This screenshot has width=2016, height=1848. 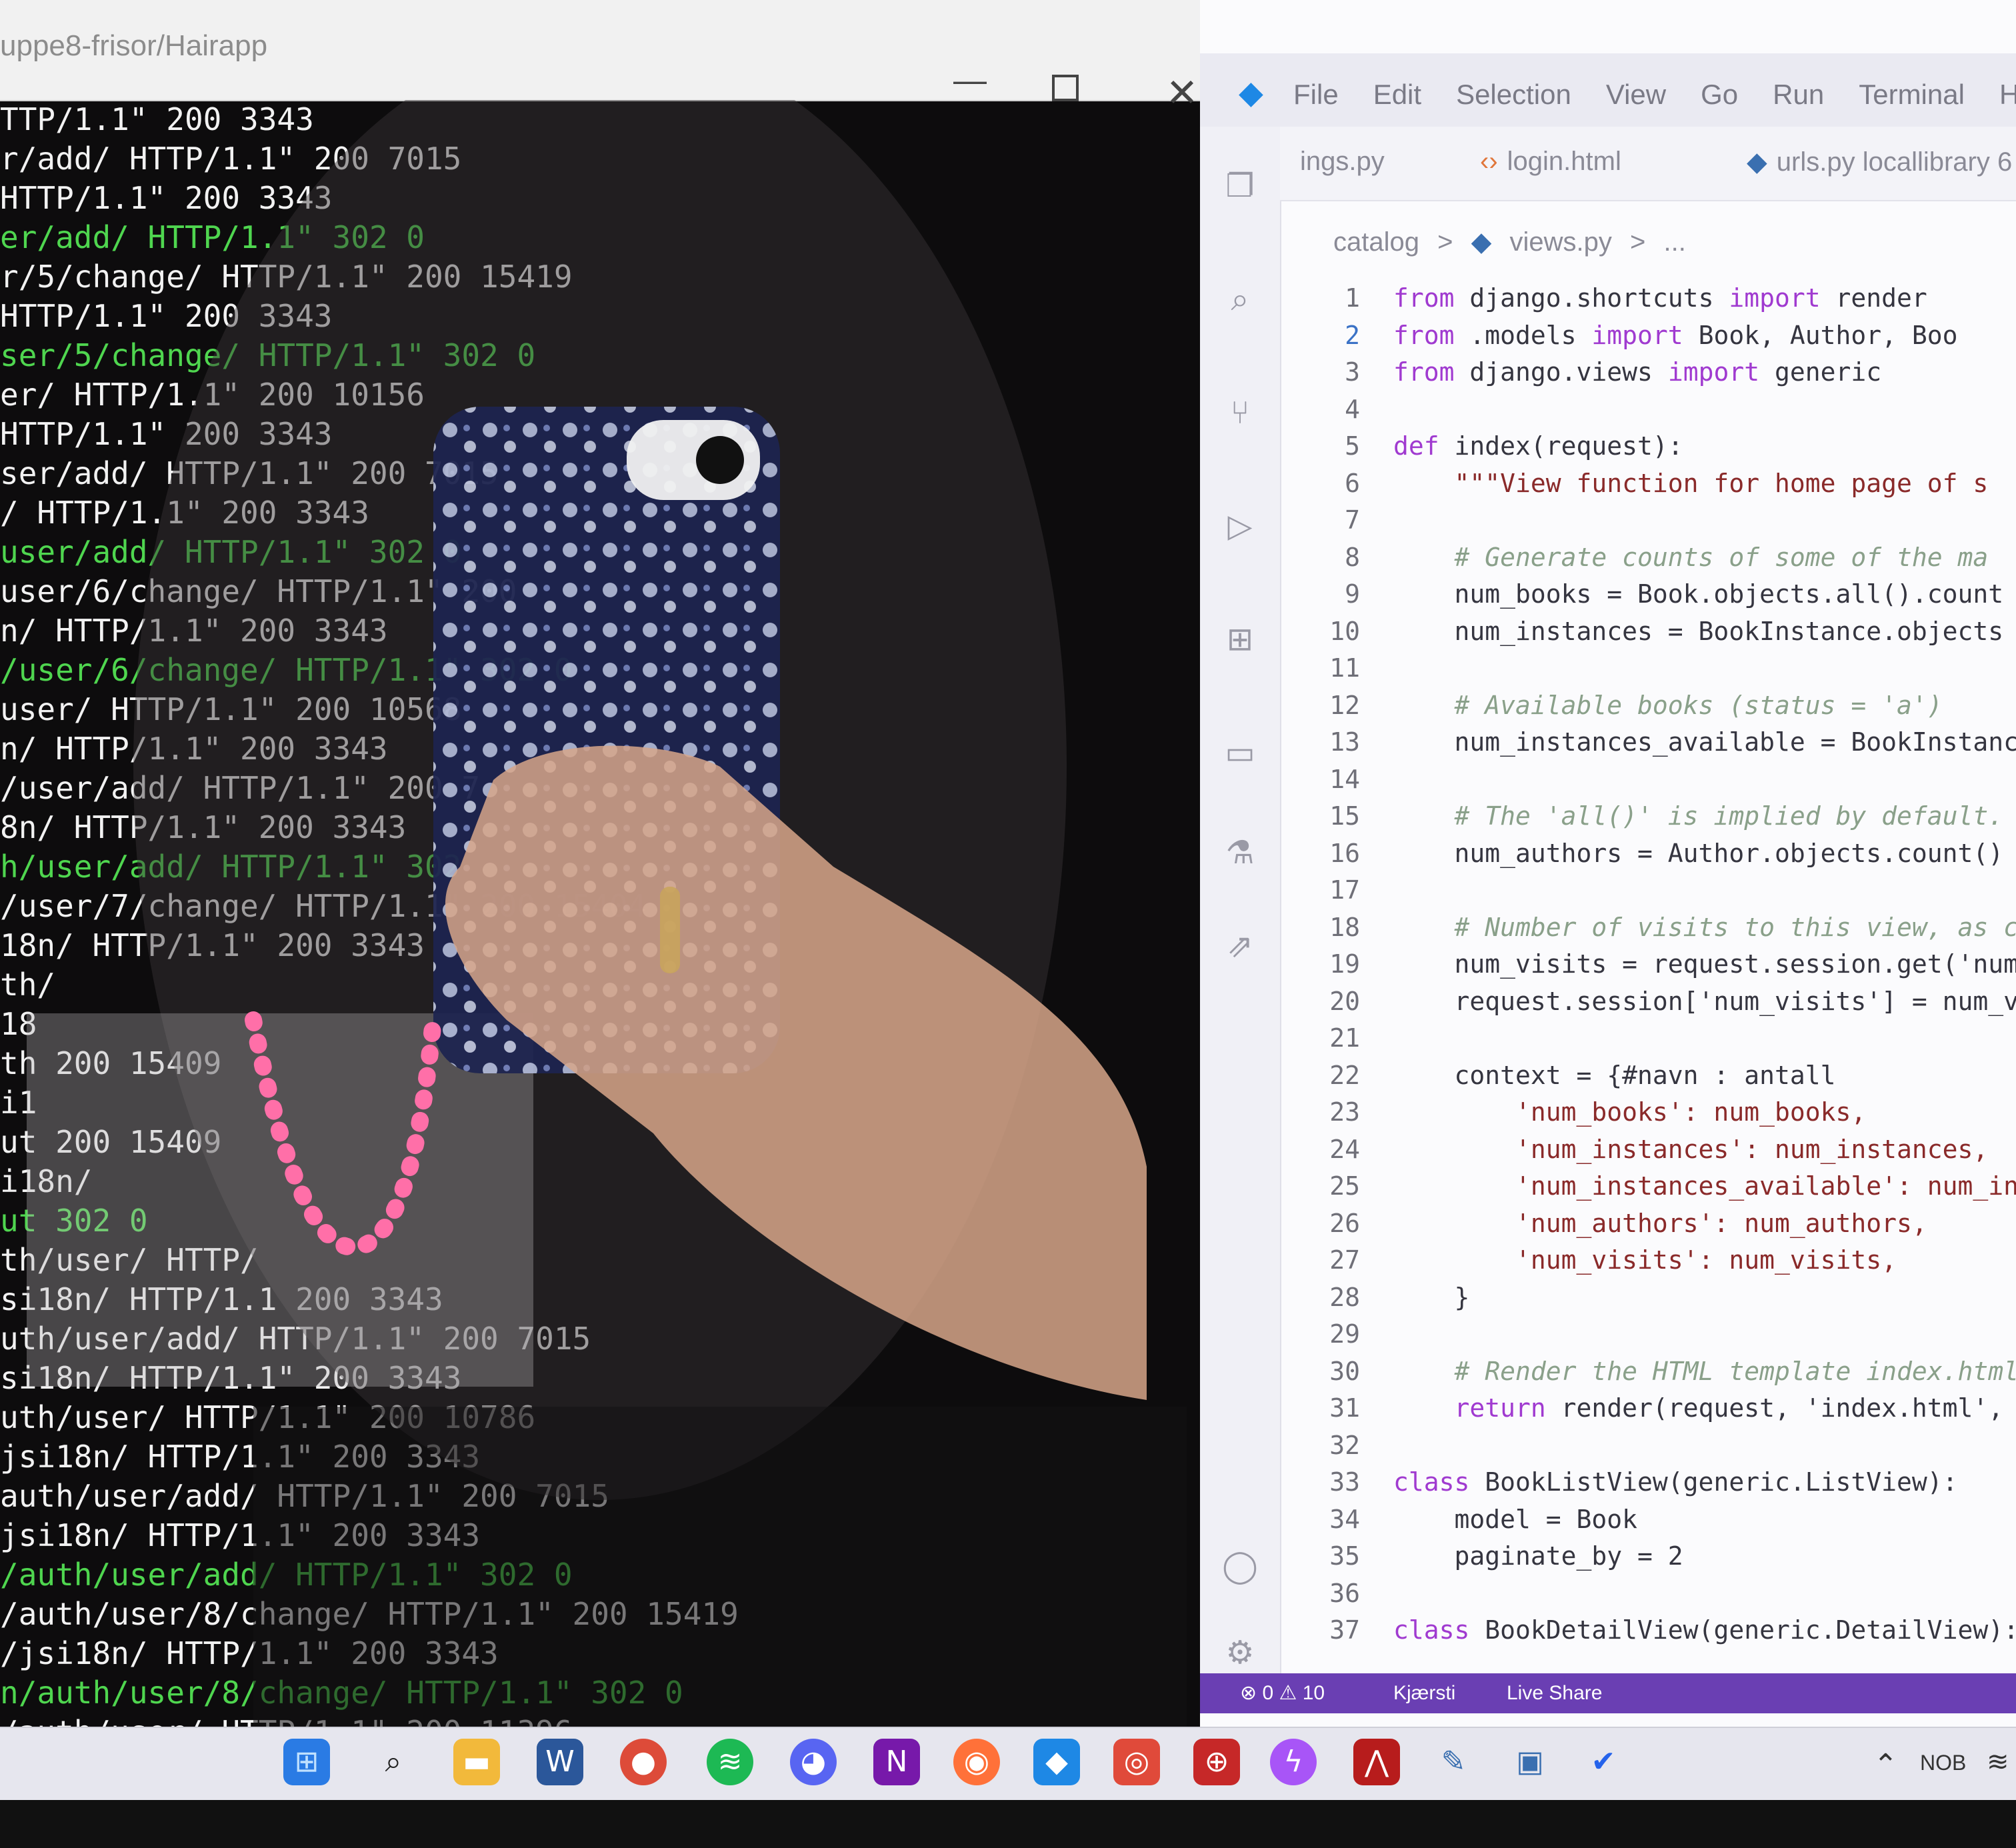 I want to click on code-line: 11, so click(x=1654, y=668).